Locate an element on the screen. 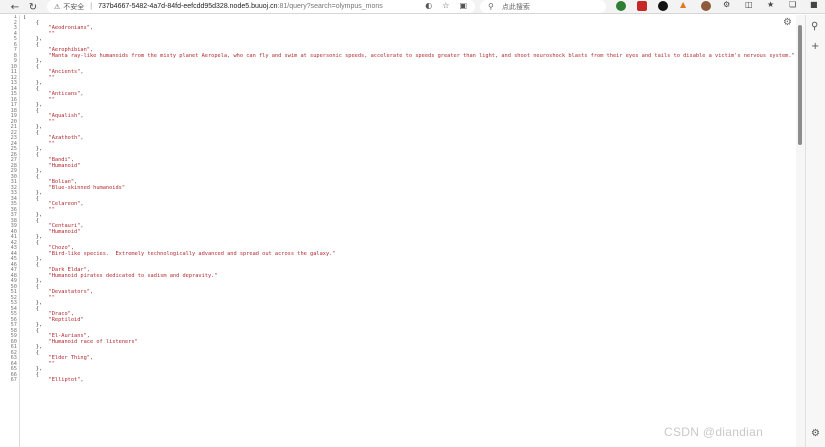 This screenshot has height=447, width=825. extension-green-icon is located at coordinates (621, 6).